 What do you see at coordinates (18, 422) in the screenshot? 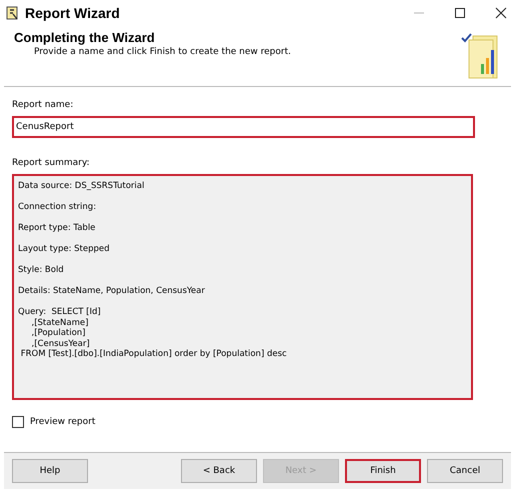
I see `checkbox` at bounding box center [18, 422].